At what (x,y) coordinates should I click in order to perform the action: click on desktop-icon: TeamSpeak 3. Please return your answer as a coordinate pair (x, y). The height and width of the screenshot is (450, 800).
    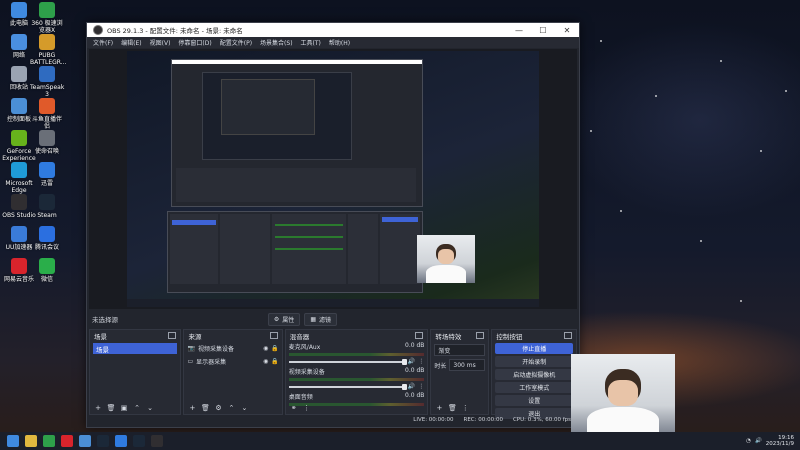
    Looking at the image, I should click on (47, 82).